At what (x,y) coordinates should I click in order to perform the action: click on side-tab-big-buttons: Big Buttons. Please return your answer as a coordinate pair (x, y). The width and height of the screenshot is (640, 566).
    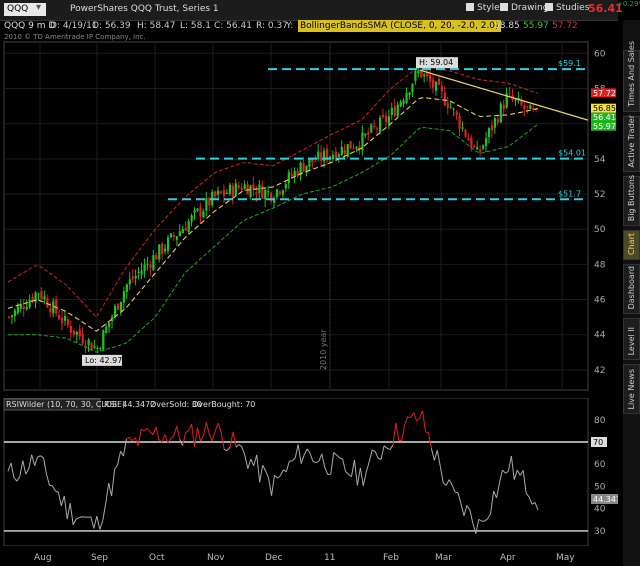
    Looking at the image, I should click on (631, 200).